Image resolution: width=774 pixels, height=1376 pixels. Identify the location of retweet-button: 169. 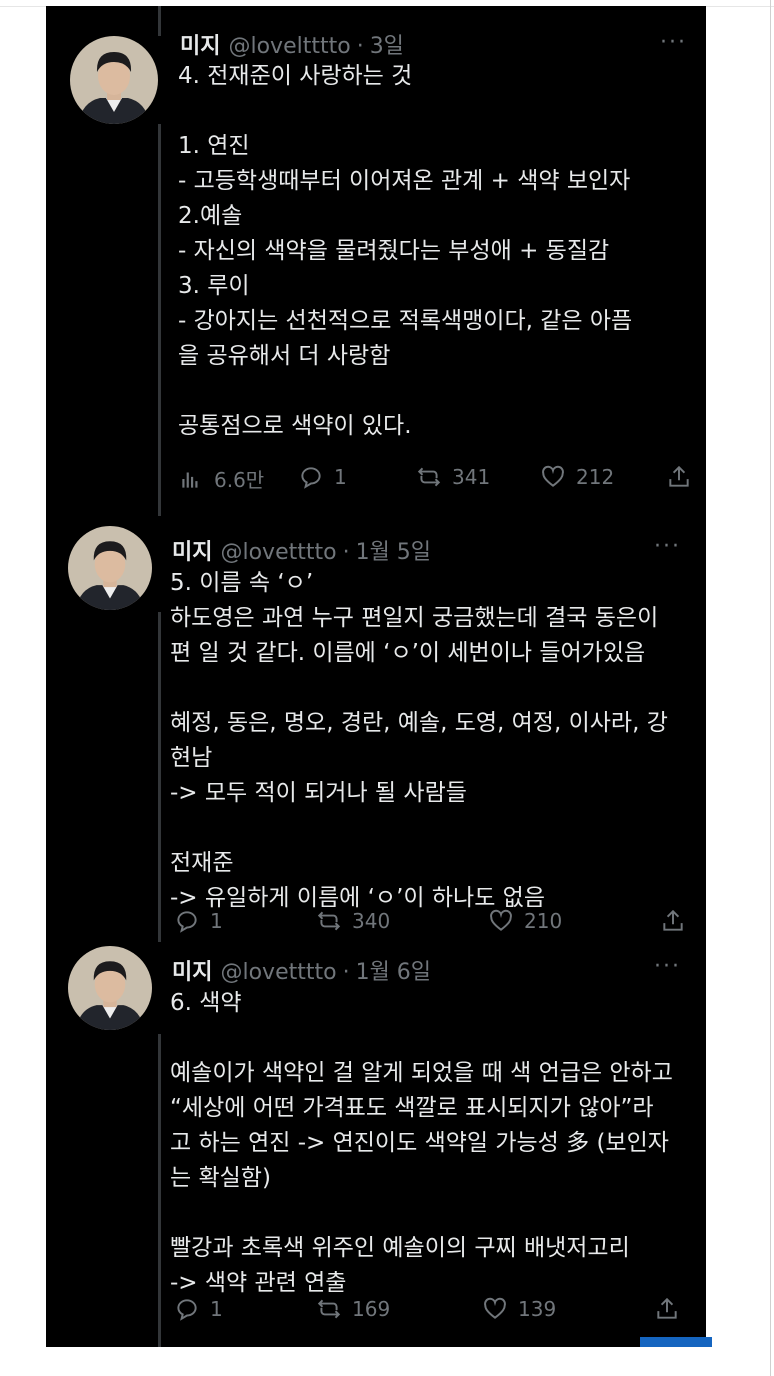
(353, 1309).